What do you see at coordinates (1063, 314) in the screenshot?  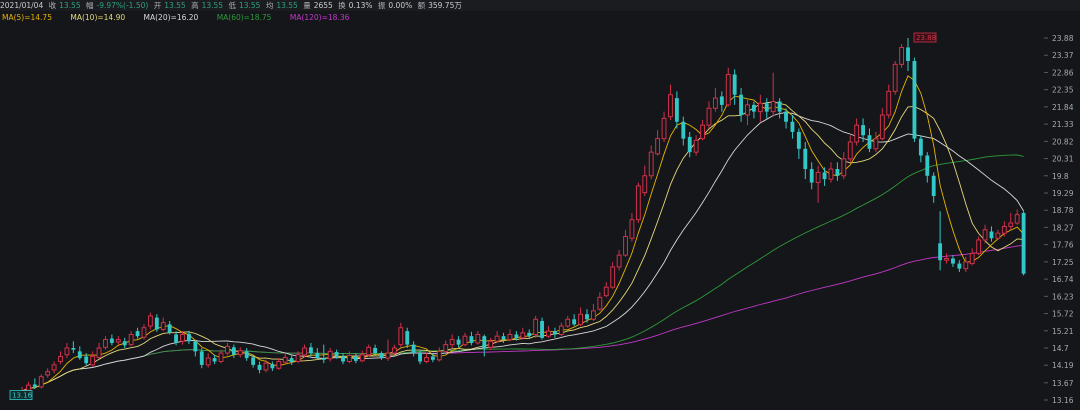 I see `y-tick-label: 15.72` at bounding box center [1063, 314].